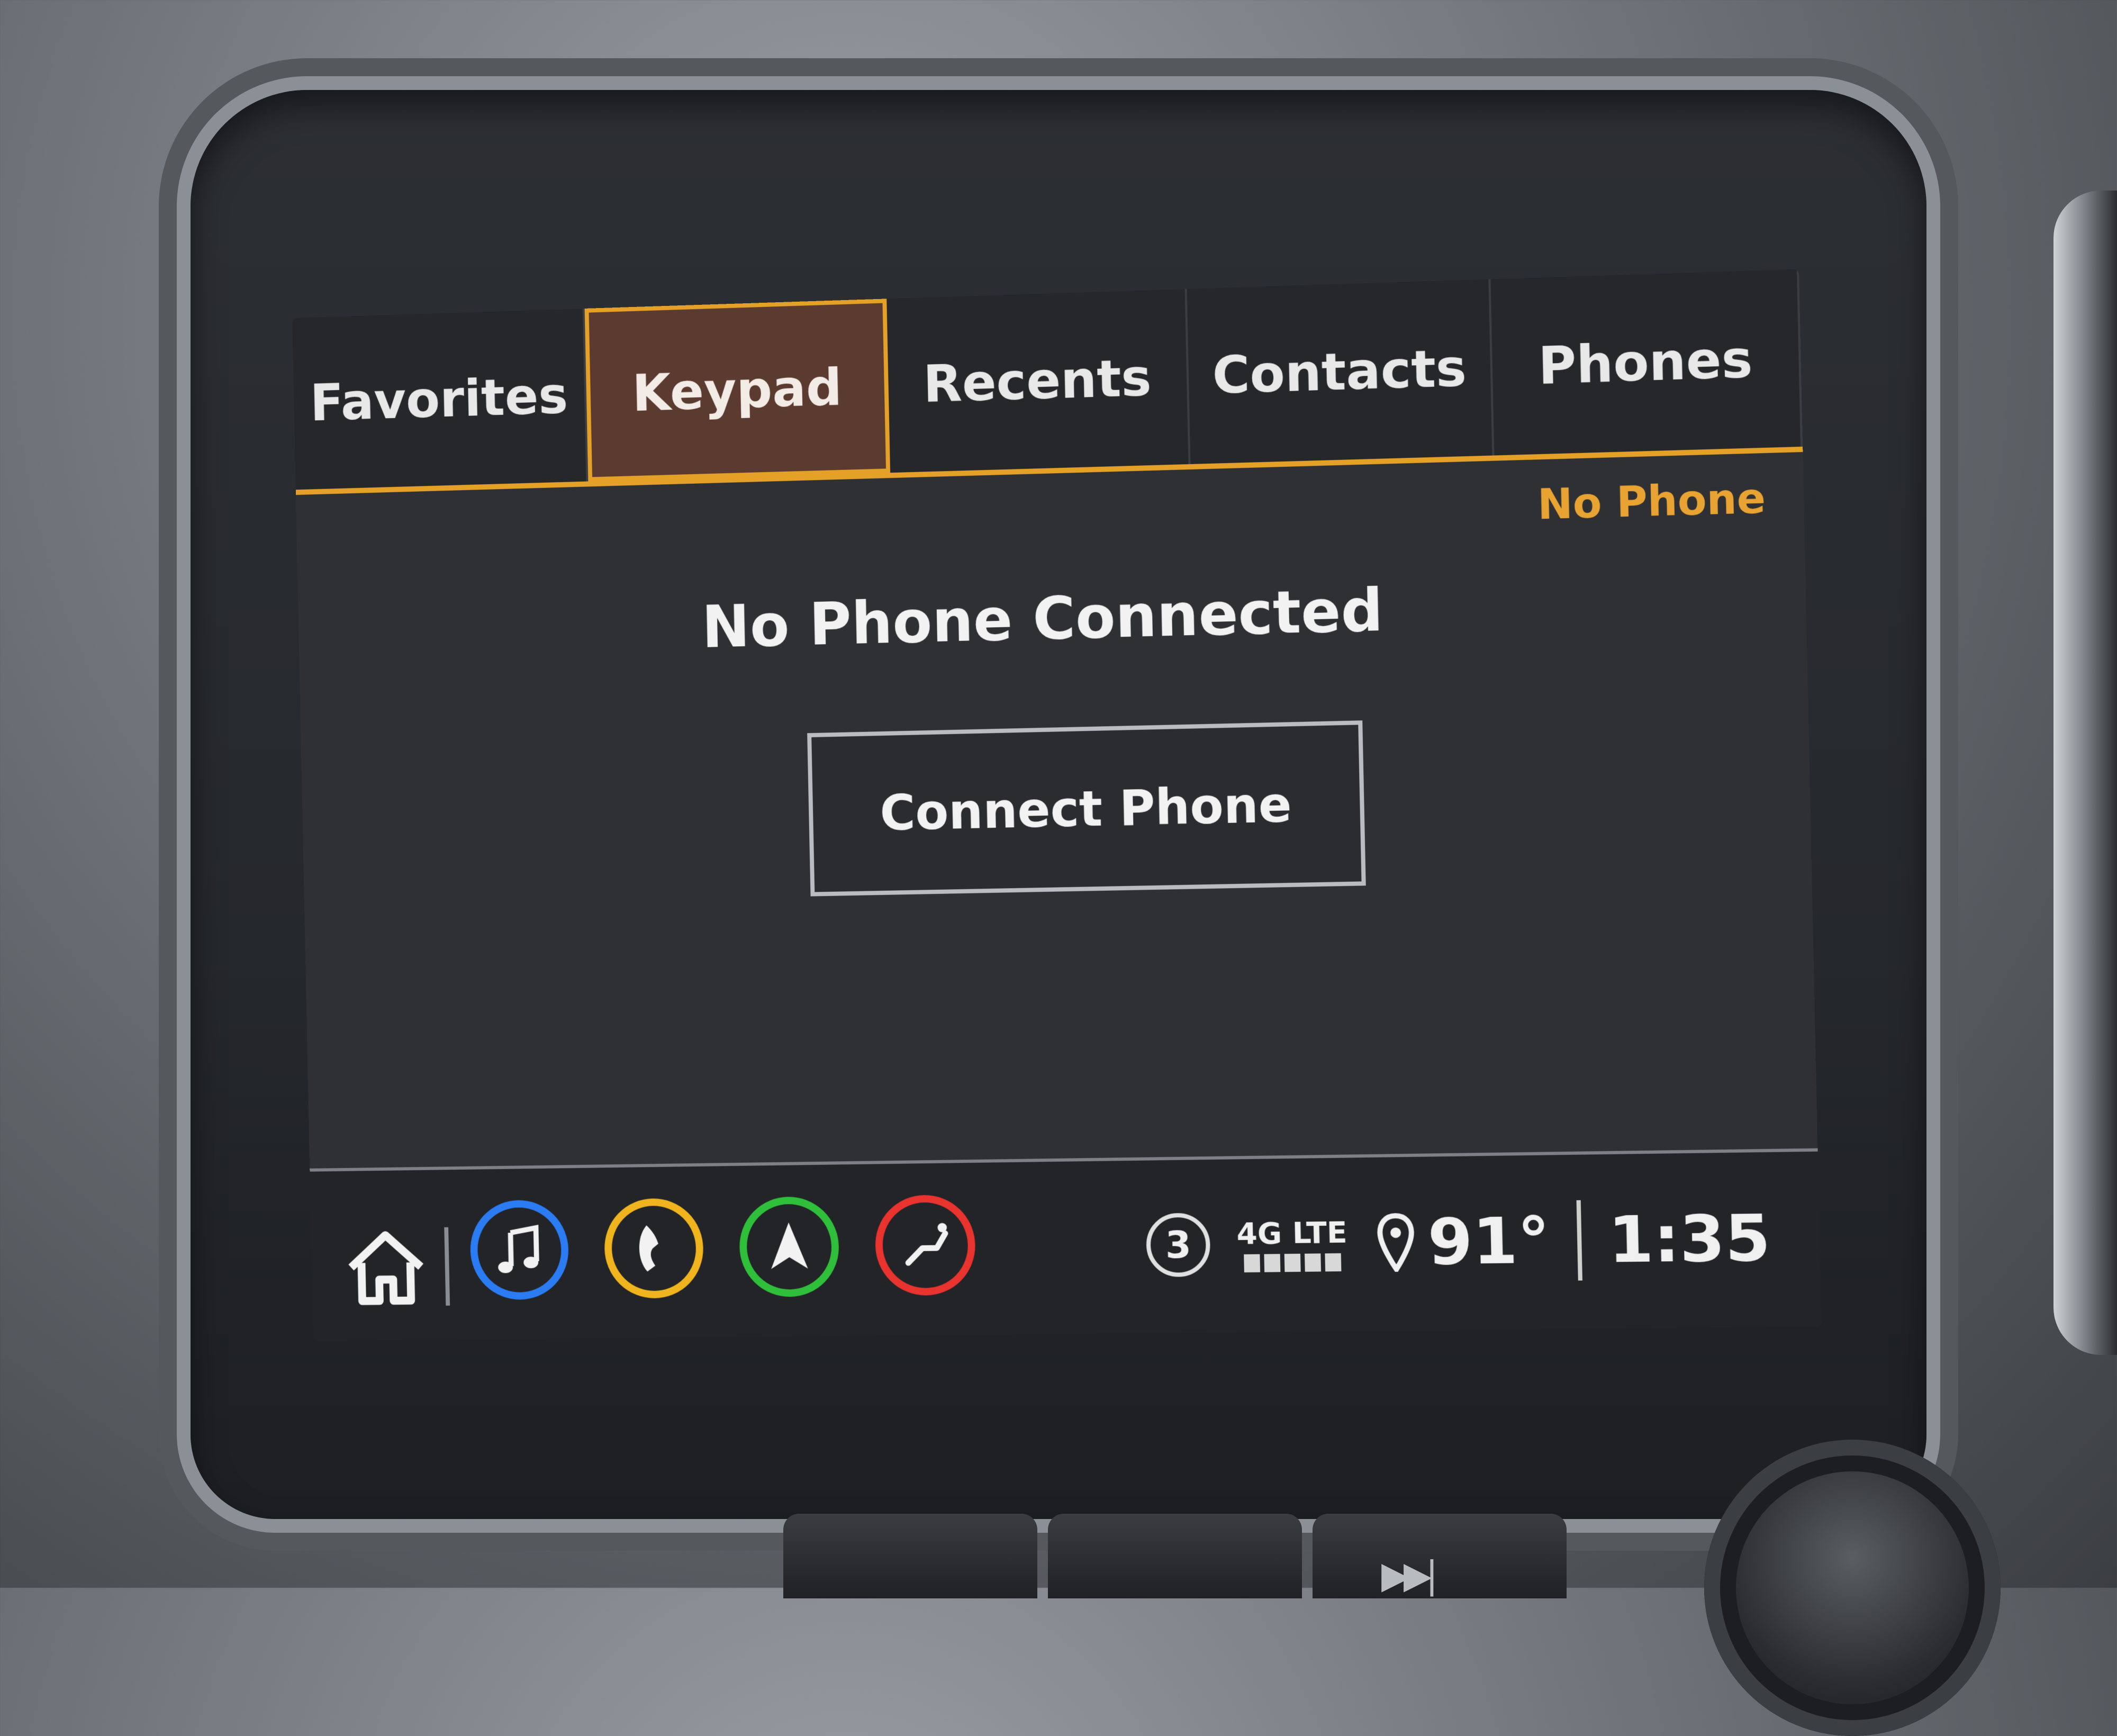 This screenshot has height=1736, width=2117. Describe the element at coordinates (926, 1248) in the screenshot. I see `seat-icon` at that location.